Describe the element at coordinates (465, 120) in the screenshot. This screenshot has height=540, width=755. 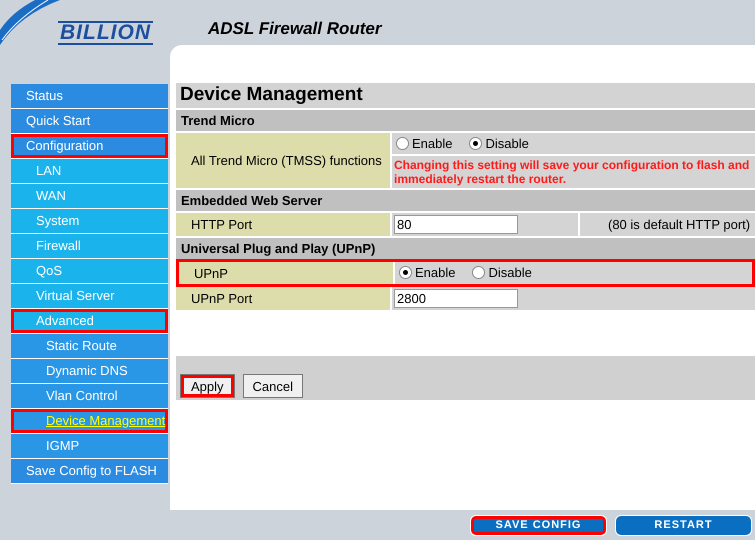
I see `section-header: Trend Micro` at that location.